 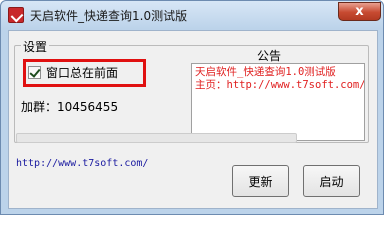 I want to click on title-bar: 天启软件_快递查询1.0测试版 x, so click(x=192, y=15).